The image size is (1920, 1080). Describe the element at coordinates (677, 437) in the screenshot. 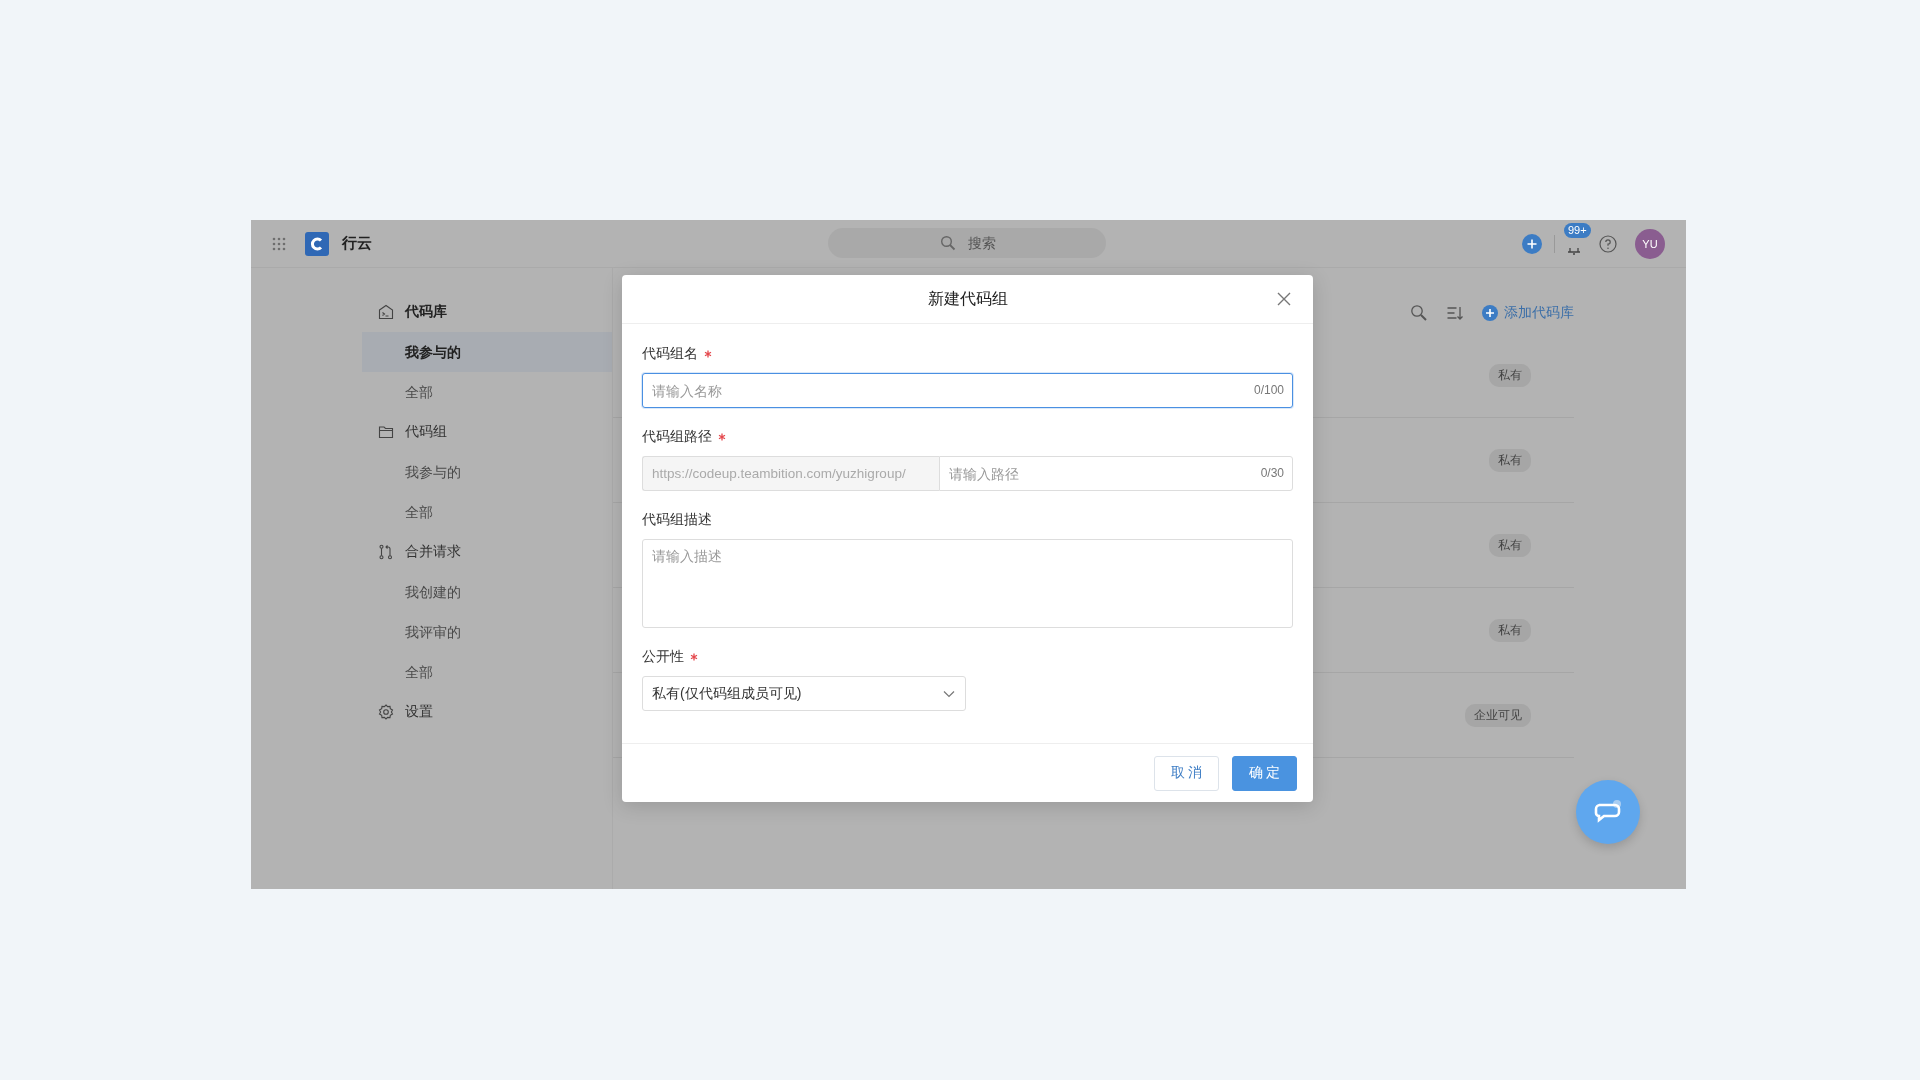

I see `field-label: 代码组路径` at that location.